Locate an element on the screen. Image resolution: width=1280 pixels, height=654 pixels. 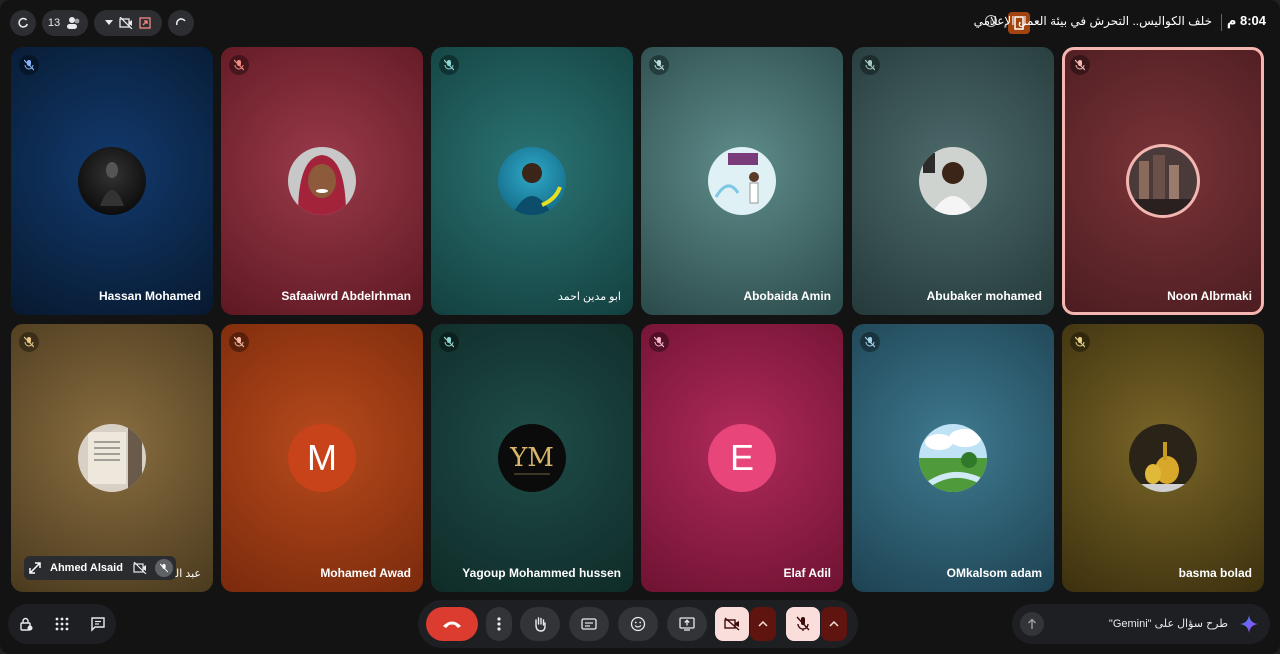
mic-options-button is located at coordinates (834, 624).